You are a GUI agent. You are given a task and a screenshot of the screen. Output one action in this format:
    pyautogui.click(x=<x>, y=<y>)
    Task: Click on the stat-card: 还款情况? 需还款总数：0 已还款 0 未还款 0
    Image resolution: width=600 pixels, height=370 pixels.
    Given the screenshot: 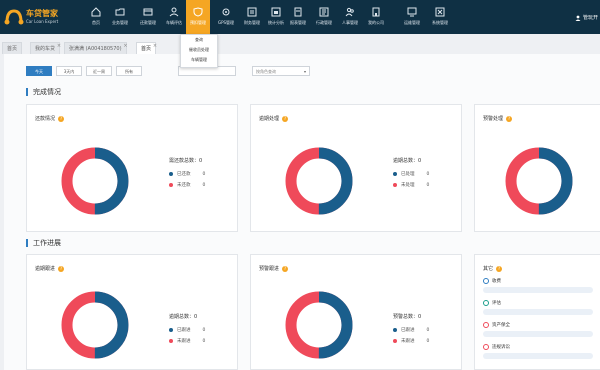 What is the action you would take?
    pyautogui.click(x=132, y=168)
    